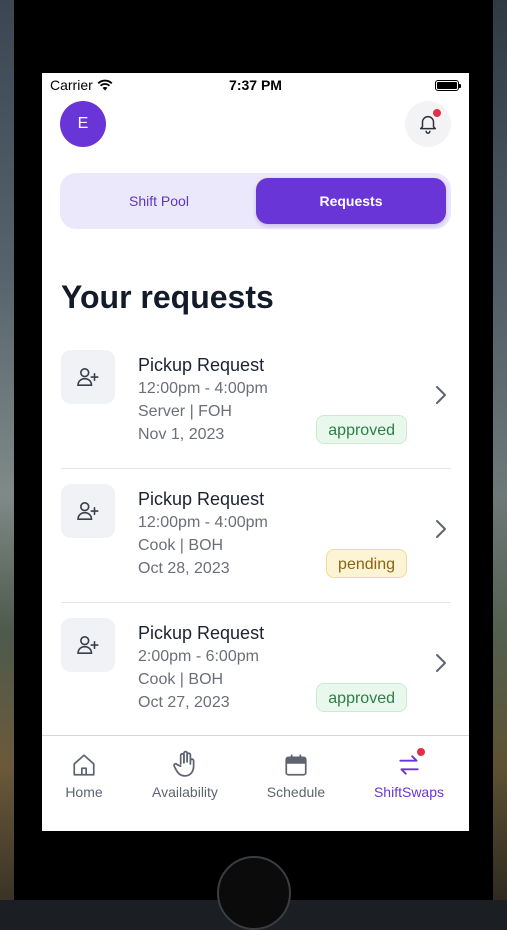  Describe the element at coordinates (448, 85) in the screenshot. I see `battery-icon` at that location.